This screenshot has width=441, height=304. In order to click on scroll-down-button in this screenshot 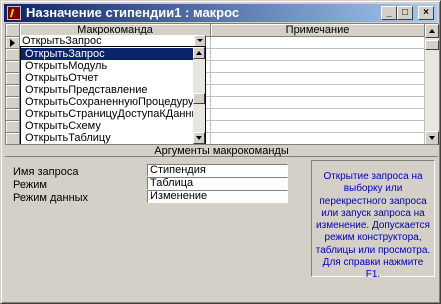, I will do `click(432, 138)`.